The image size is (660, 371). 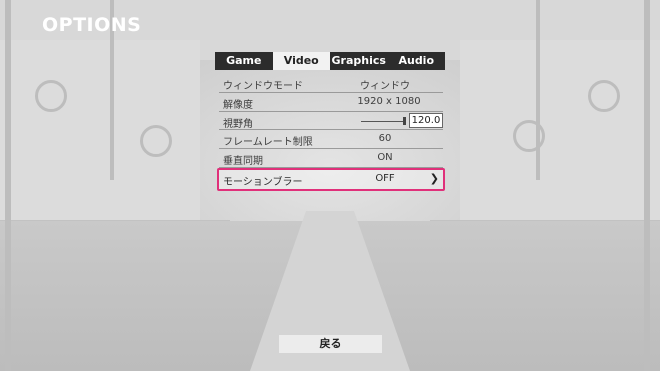 What do you see at coordinates (359, 61) in the screenshot?
I see `tab-graphics: Graphics` at bounding box center [359, 61].